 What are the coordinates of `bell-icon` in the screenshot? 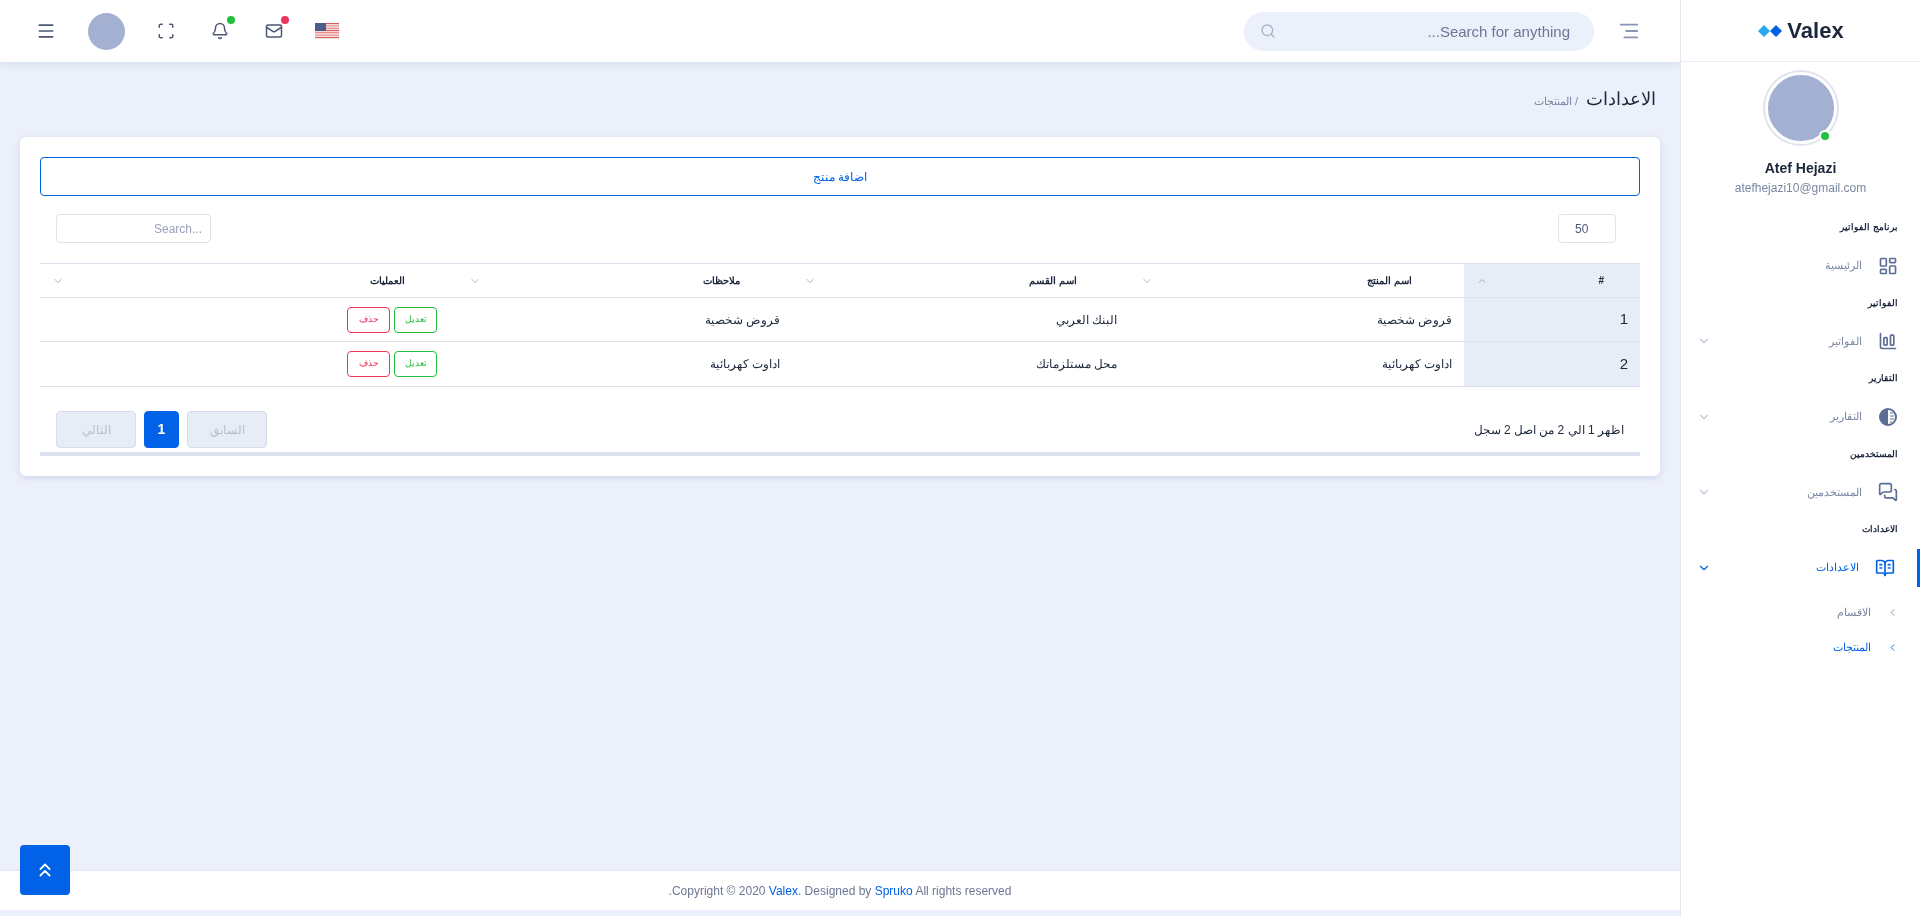 It's located at (220, 31).